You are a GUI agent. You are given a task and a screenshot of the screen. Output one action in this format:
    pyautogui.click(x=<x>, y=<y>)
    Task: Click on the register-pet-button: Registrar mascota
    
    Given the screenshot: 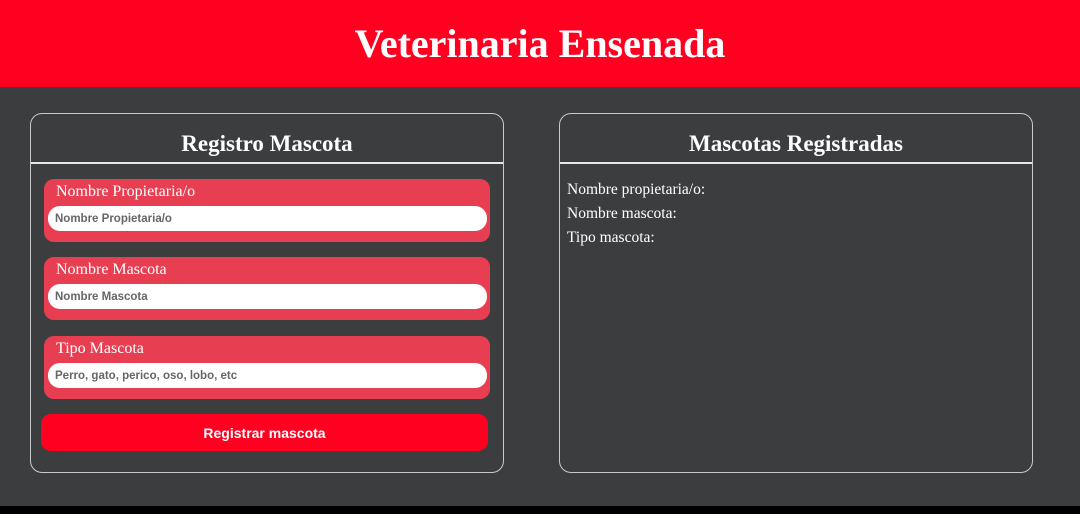 What is the action you would take?
    pyautogui.click(x=264, y=432)
    